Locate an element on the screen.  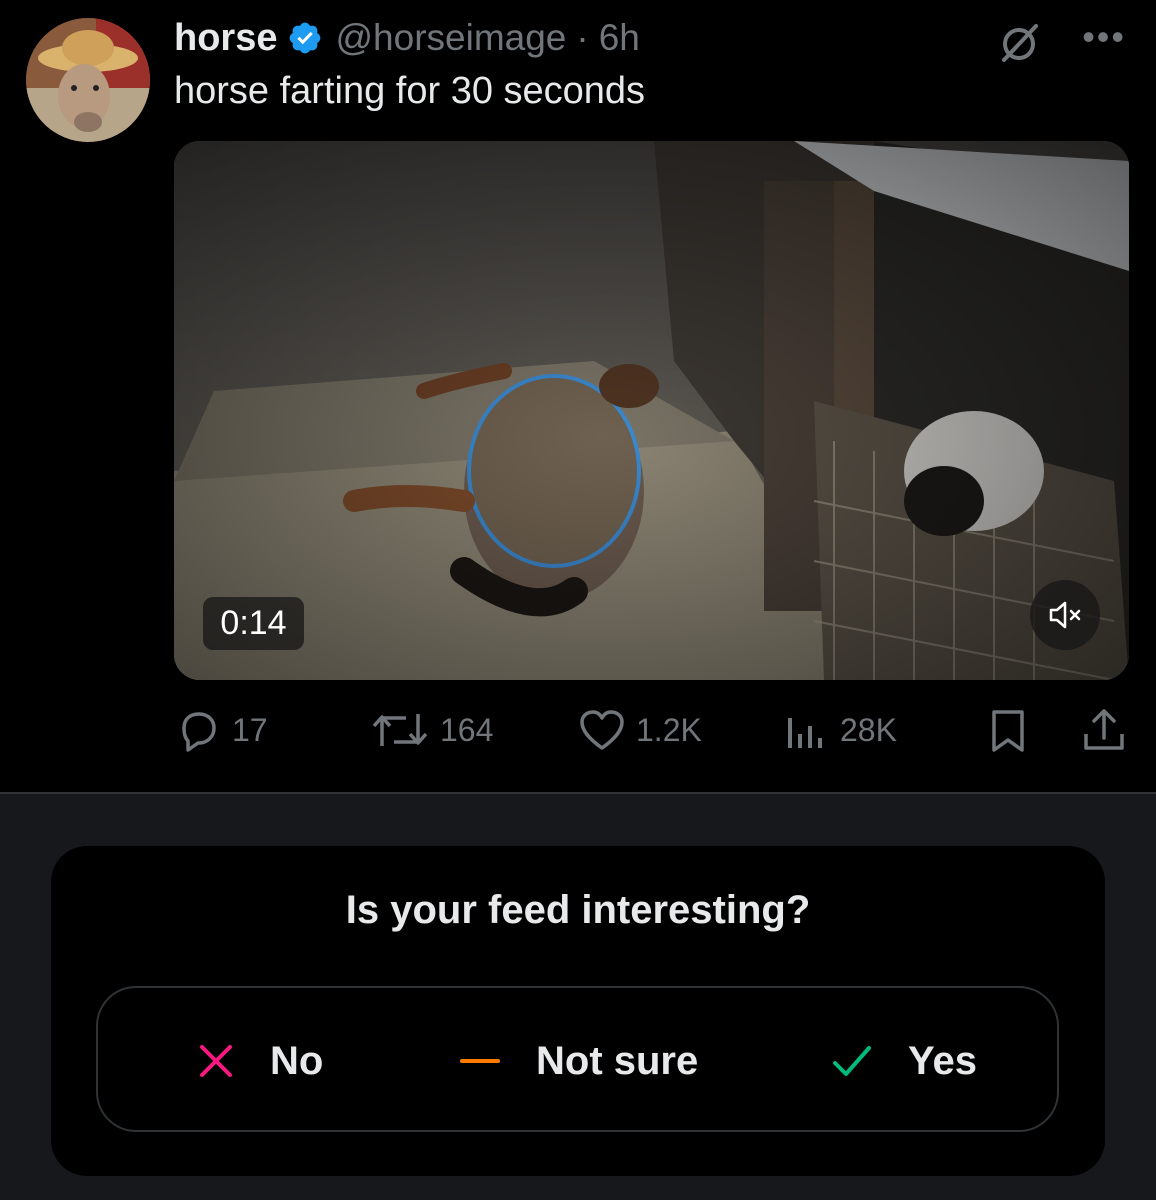
tweet-text: horse farting for 30 seconds is located at coordinates (410, 91).